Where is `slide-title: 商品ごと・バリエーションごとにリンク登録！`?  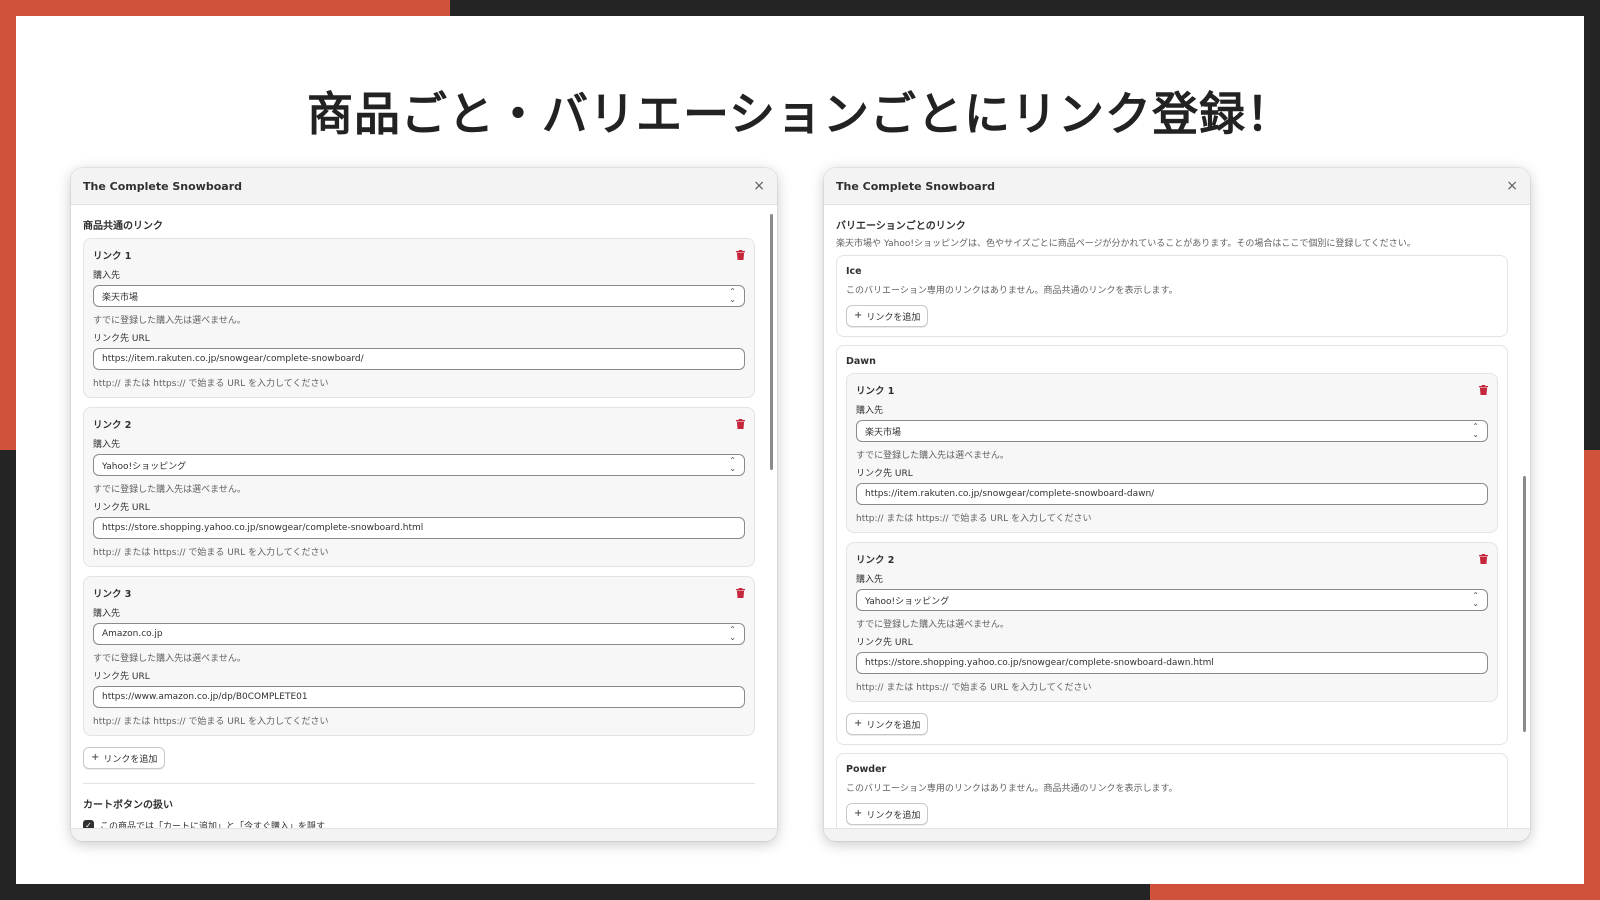
slide-title: 商品ごと・バリエーションごとにリンク登録！ is located at coordinates (800, 114).